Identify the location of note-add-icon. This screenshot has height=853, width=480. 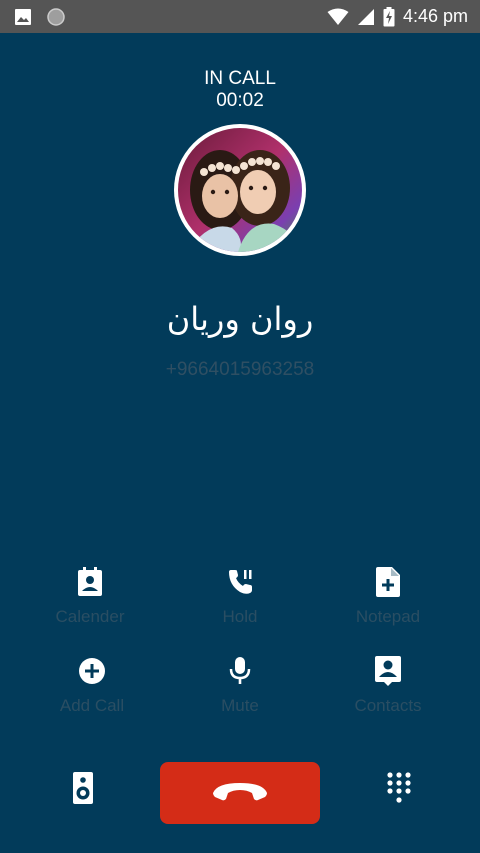
(388, 582).